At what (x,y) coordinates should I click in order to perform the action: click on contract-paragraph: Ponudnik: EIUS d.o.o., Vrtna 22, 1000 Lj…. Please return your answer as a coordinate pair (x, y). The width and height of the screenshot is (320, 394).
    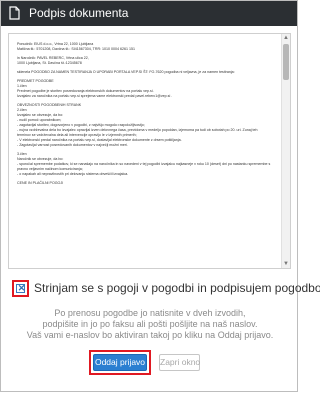
    Looking at the image, I should click on (76, 46).